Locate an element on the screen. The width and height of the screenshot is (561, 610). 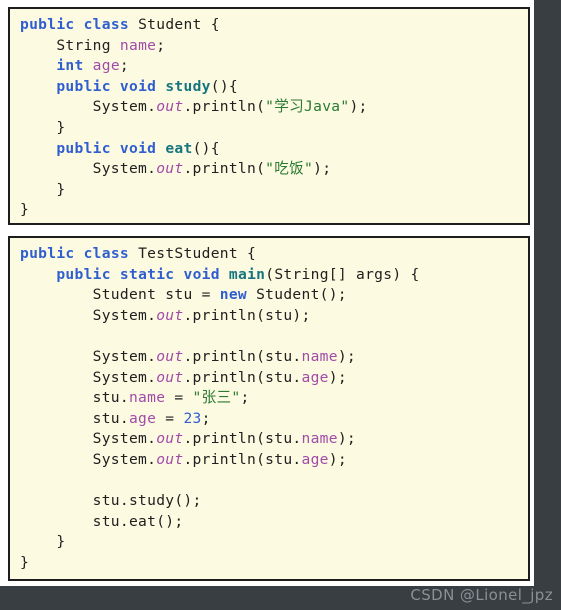
token-plain: (){ is located at coordinates (206, 148).